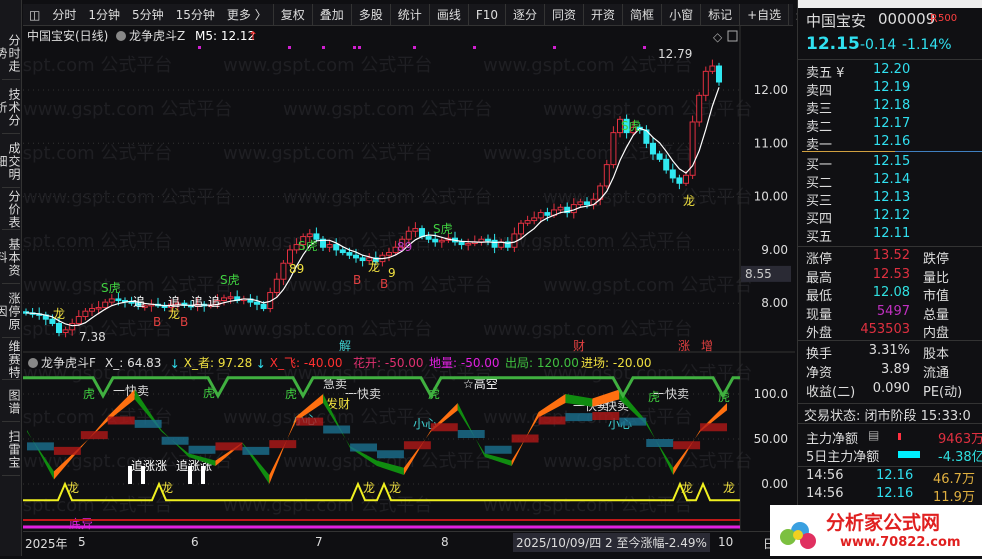 The height and width of the screenshot is (559, 982). Describe the element at coordinates (524, 14) in the screenshot. I see `toolbar-button-6: 逐分` at that location.